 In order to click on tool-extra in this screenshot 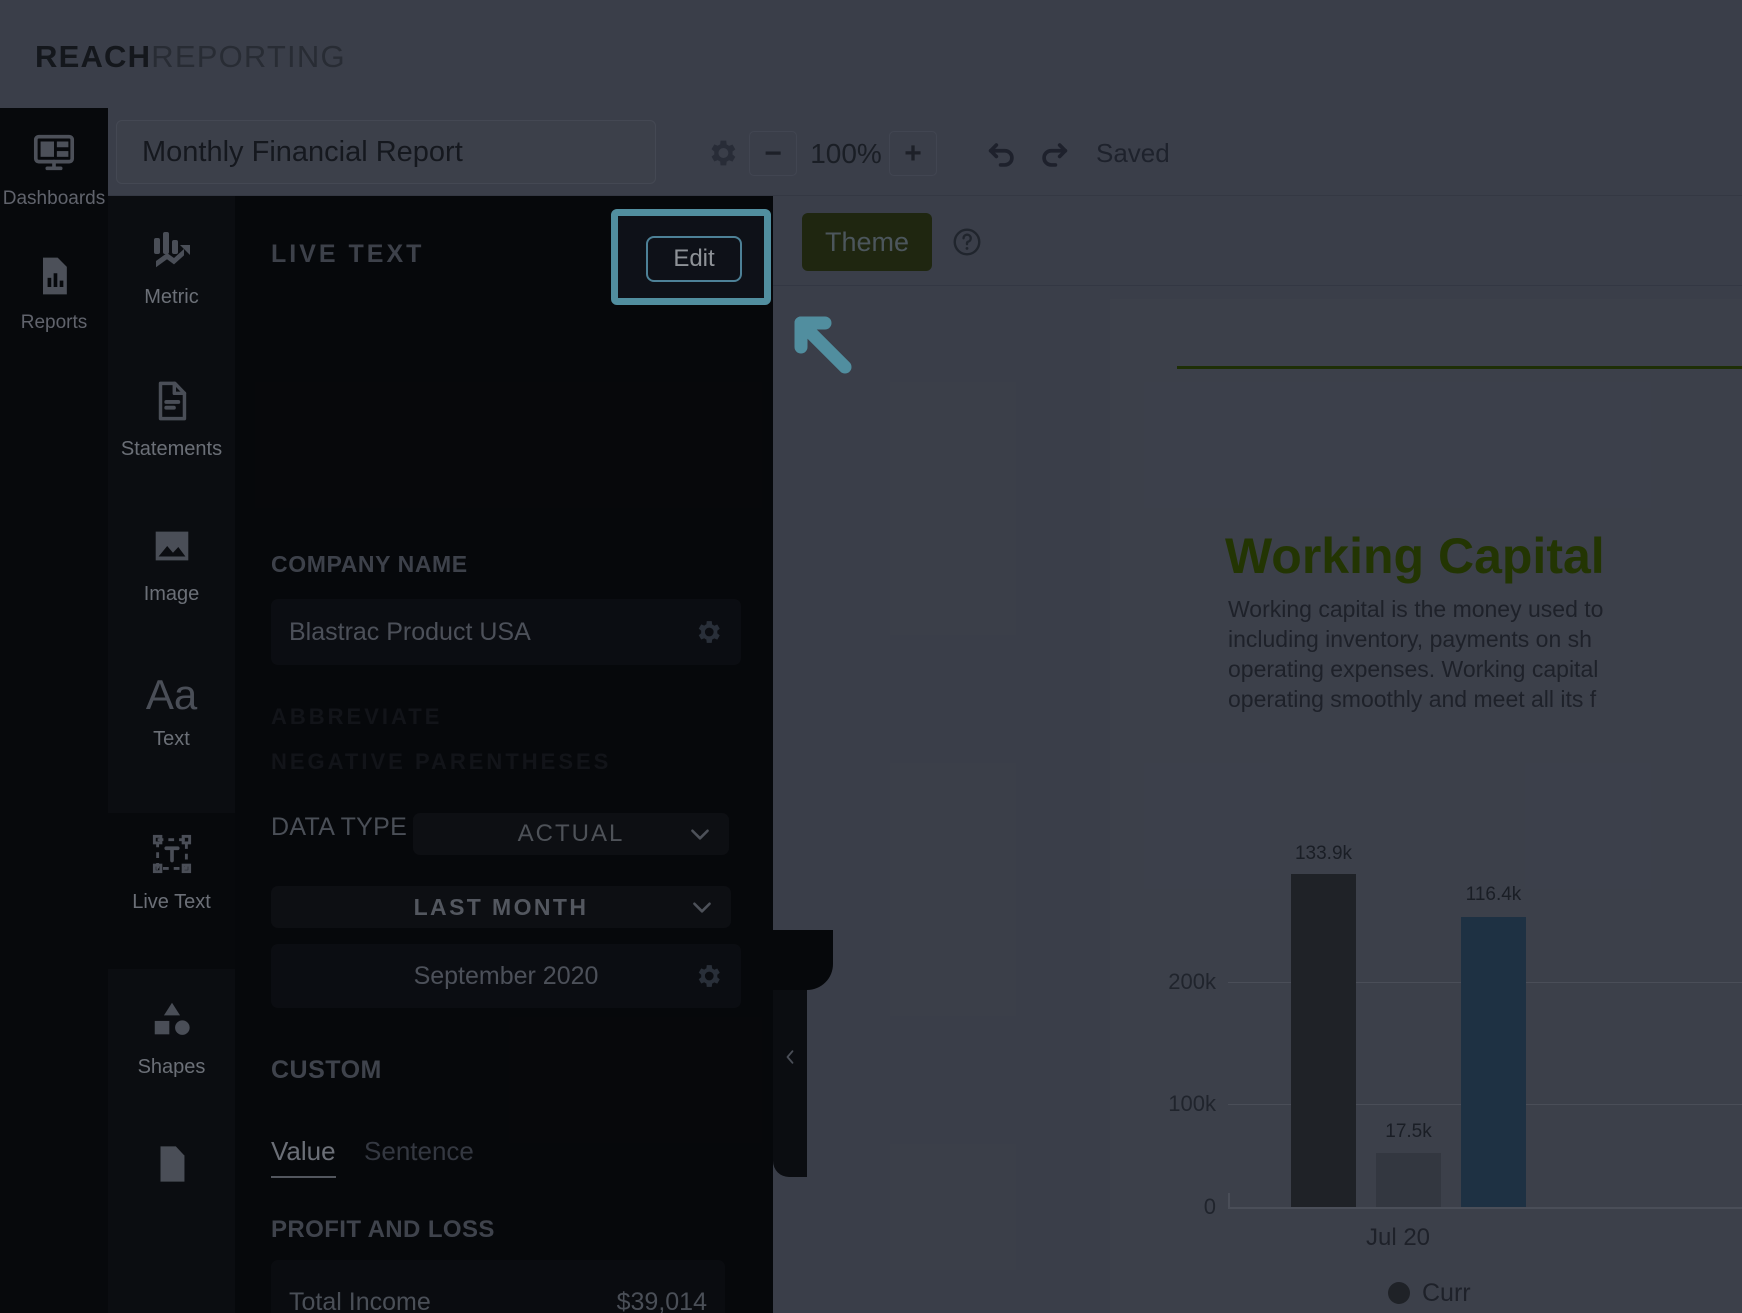, I will do `click(171, 1198)`.